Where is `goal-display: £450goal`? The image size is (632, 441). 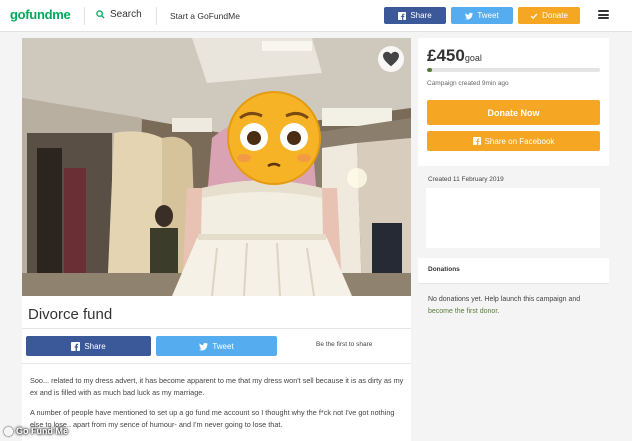
goal-display: £450goal is located at coordinates (454, 56).